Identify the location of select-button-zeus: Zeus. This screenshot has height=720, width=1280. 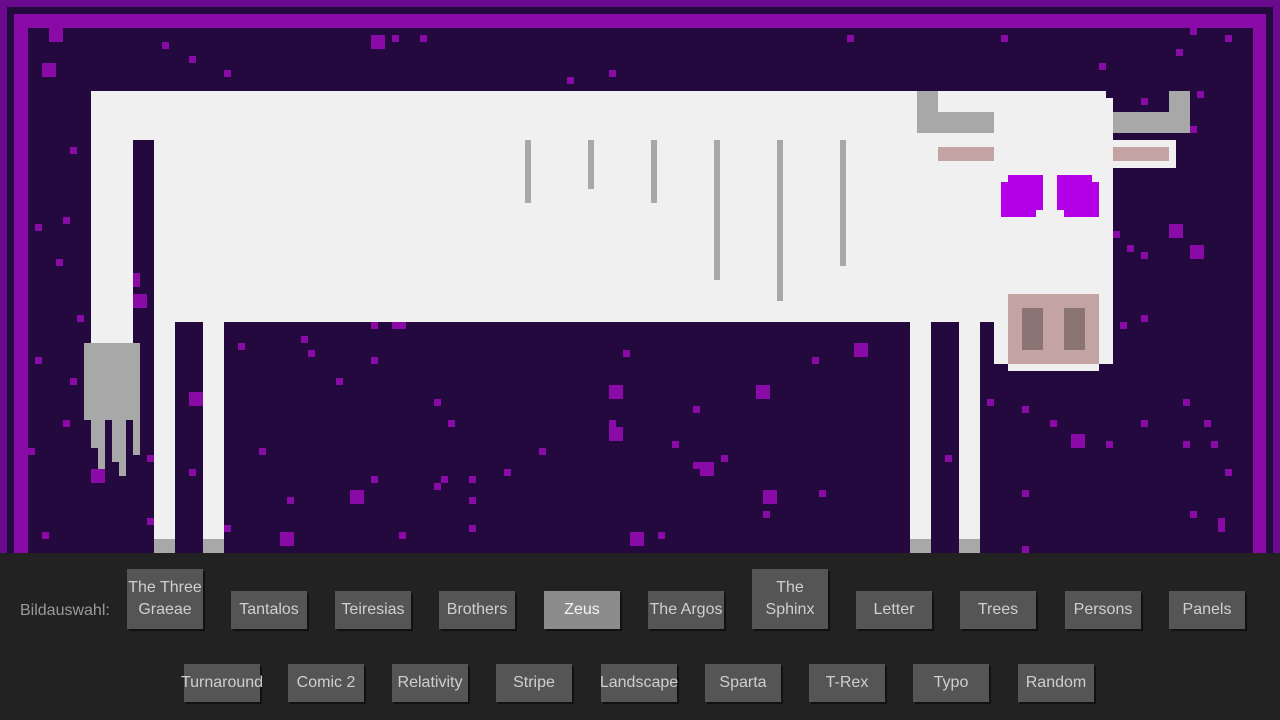
(582, 610).